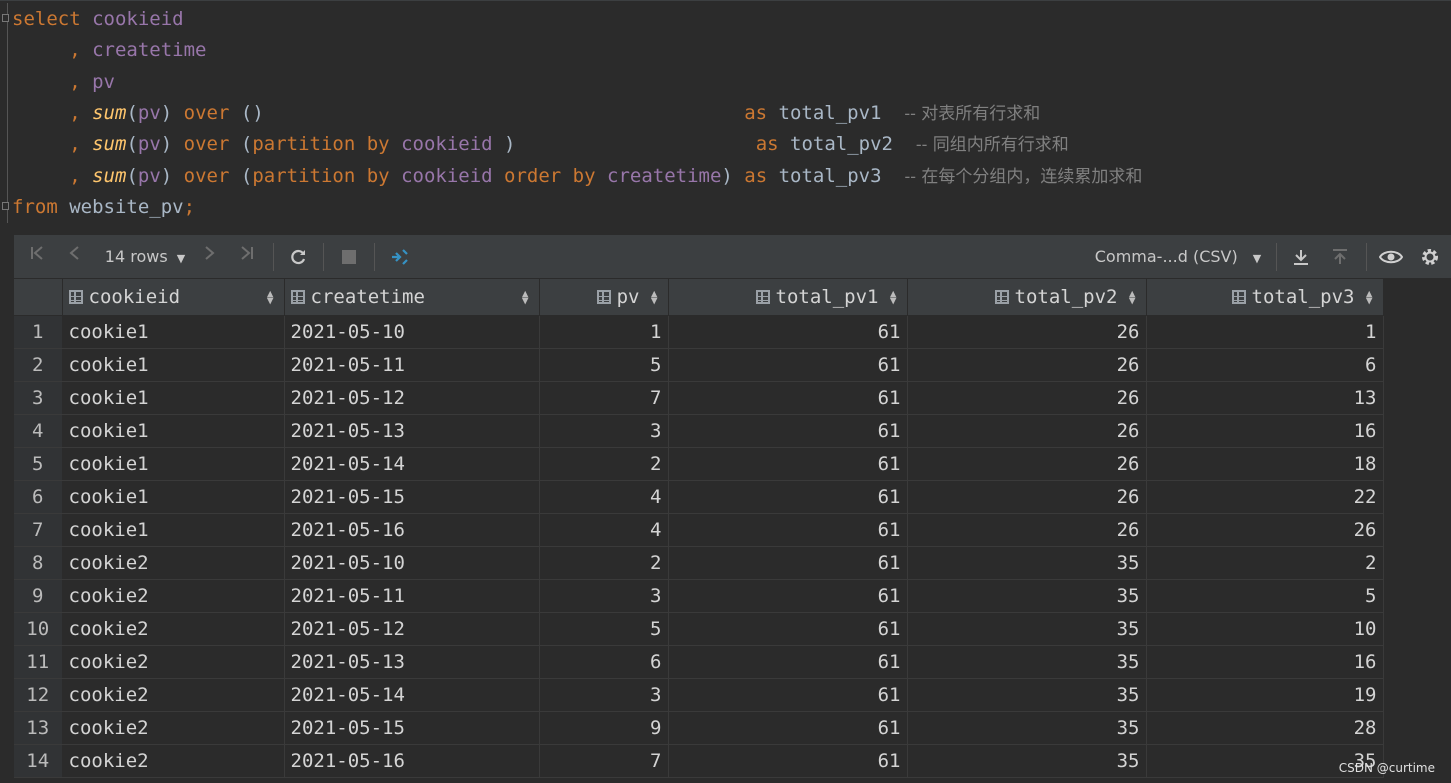 The image size is (1451, 783). I want to click on cell-createtime: 2021-05-15, so click(412, 728).